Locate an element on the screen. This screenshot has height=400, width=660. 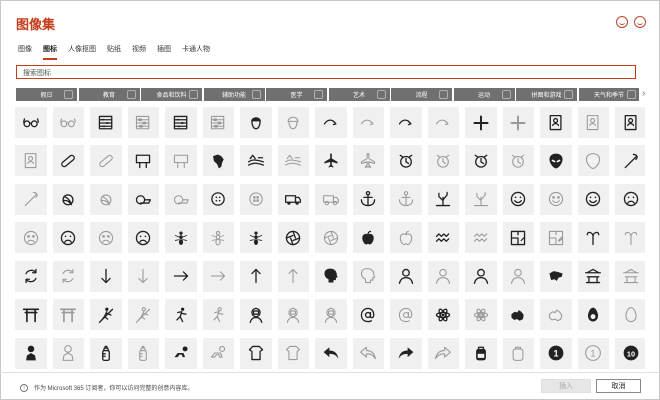
icon-tile-architecture-plan-outline is located at coordinates (556, 238).